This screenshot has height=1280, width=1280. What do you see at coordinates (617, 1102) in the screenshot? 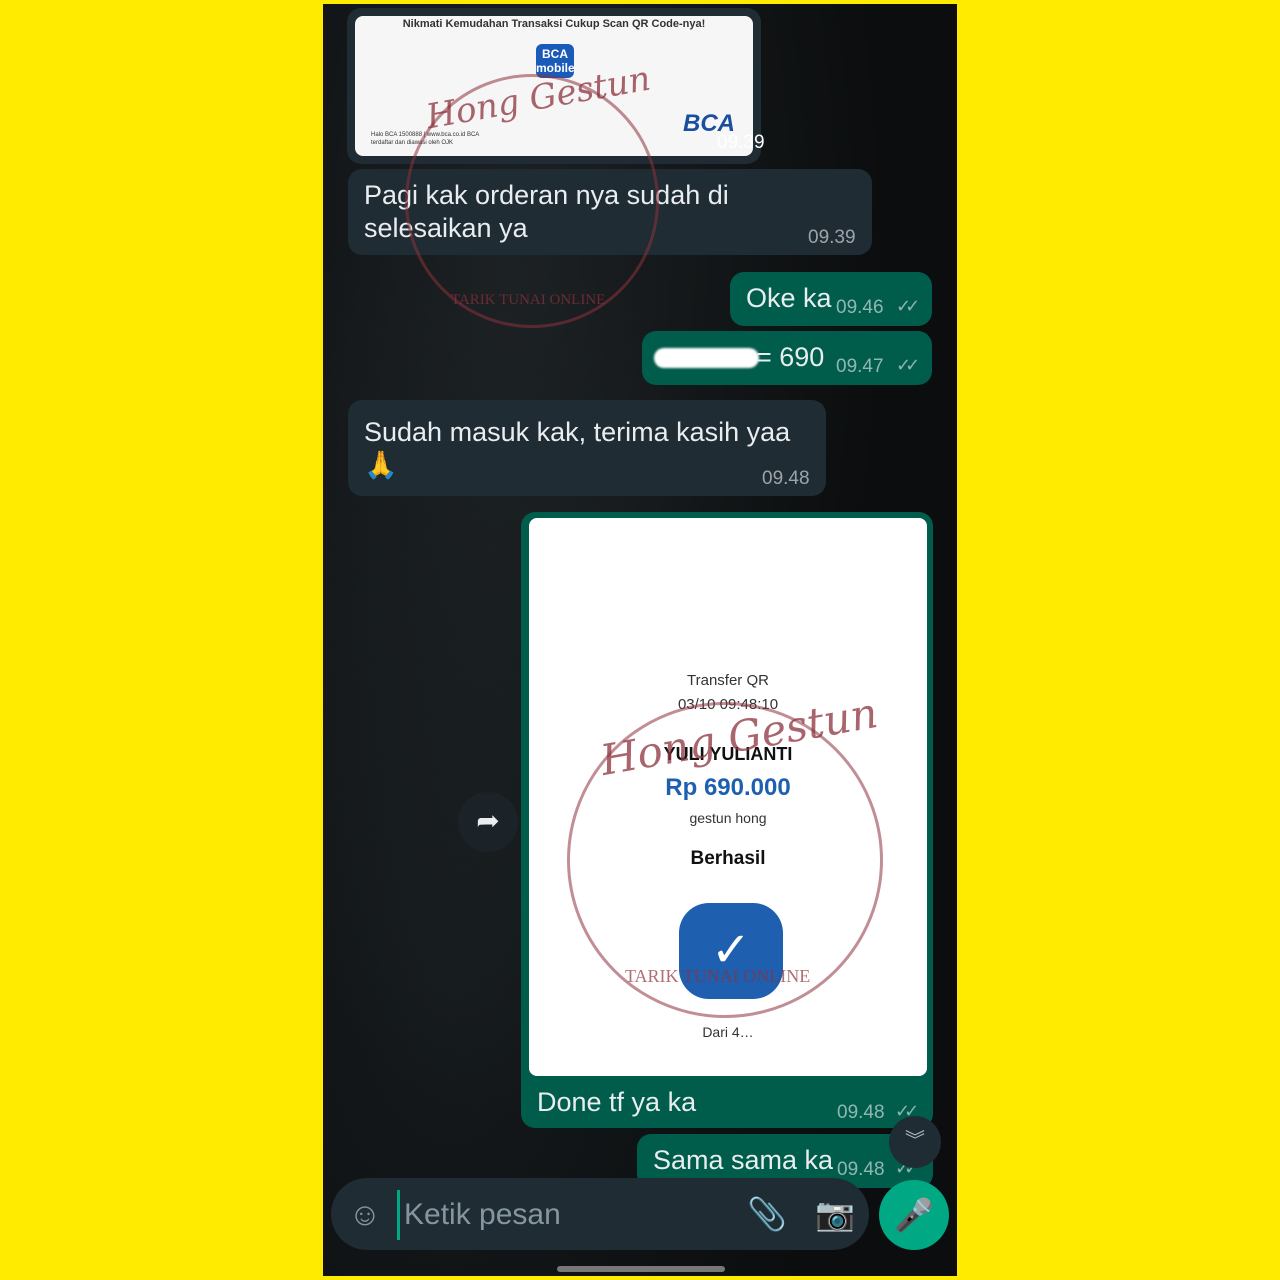
I see `message-text: Done tf ya ka` at bounding box center [617, 1102].